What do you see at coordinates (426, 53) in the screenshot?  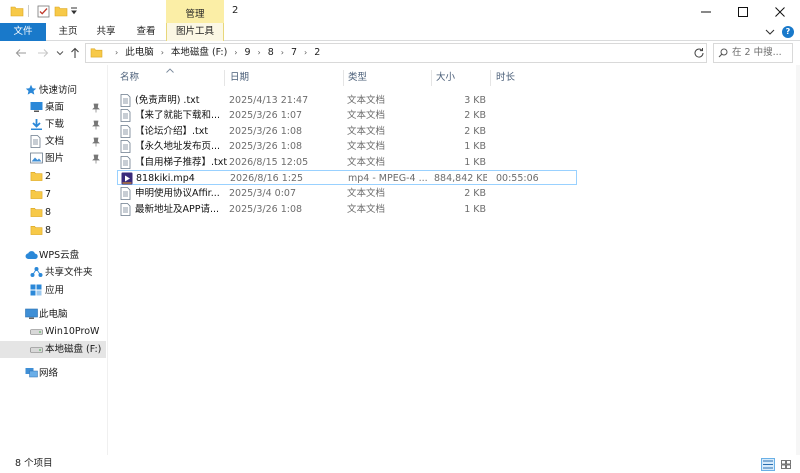 I see `address-bar: › 此电脑 › 本地磁盘 (F:) › 9 › 8 › 7 › 2` at bounding box center [426, 53].